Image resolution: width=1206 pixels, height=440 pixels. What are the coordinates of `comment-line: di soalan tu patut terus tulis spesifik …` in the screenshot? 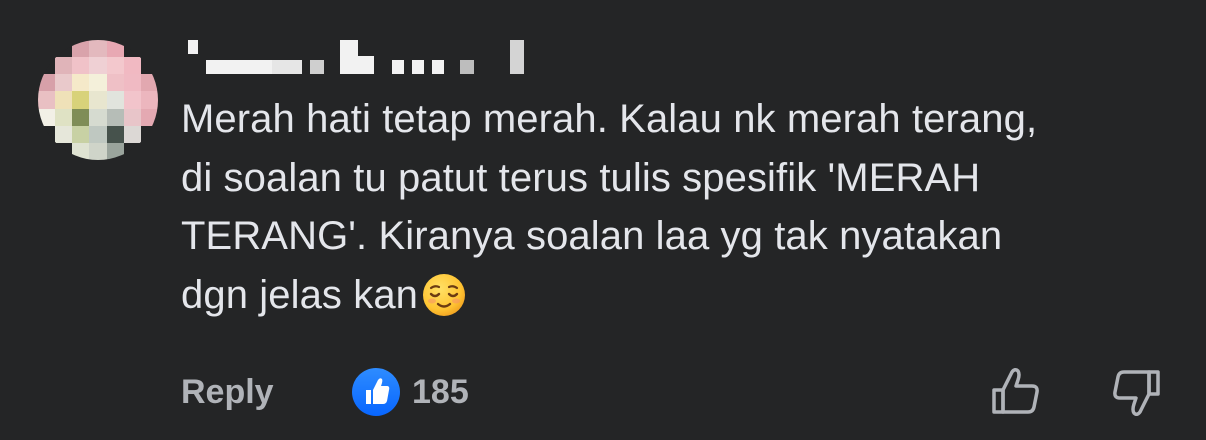 It's located at (581, 177).